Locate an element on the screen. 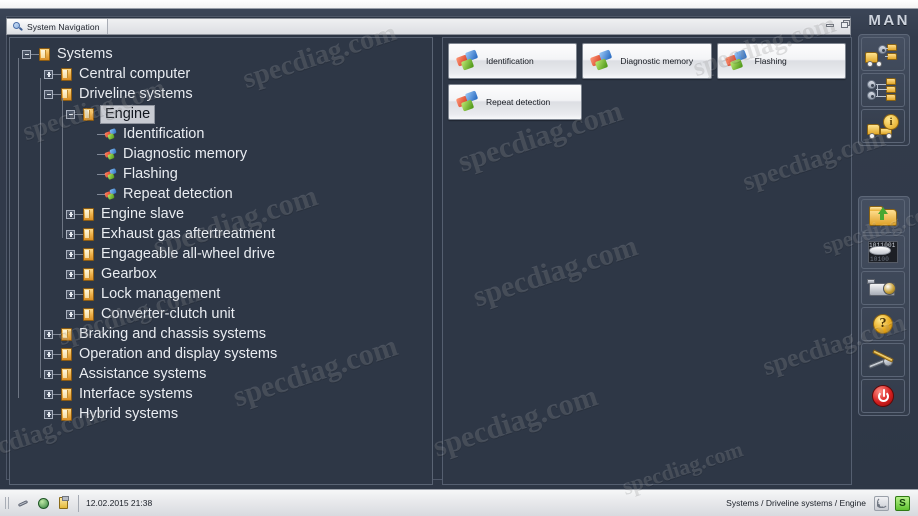 The width and height of the screenshot is (918, 516). tree-node-label: Lock management is located at coordinates (161, 294).